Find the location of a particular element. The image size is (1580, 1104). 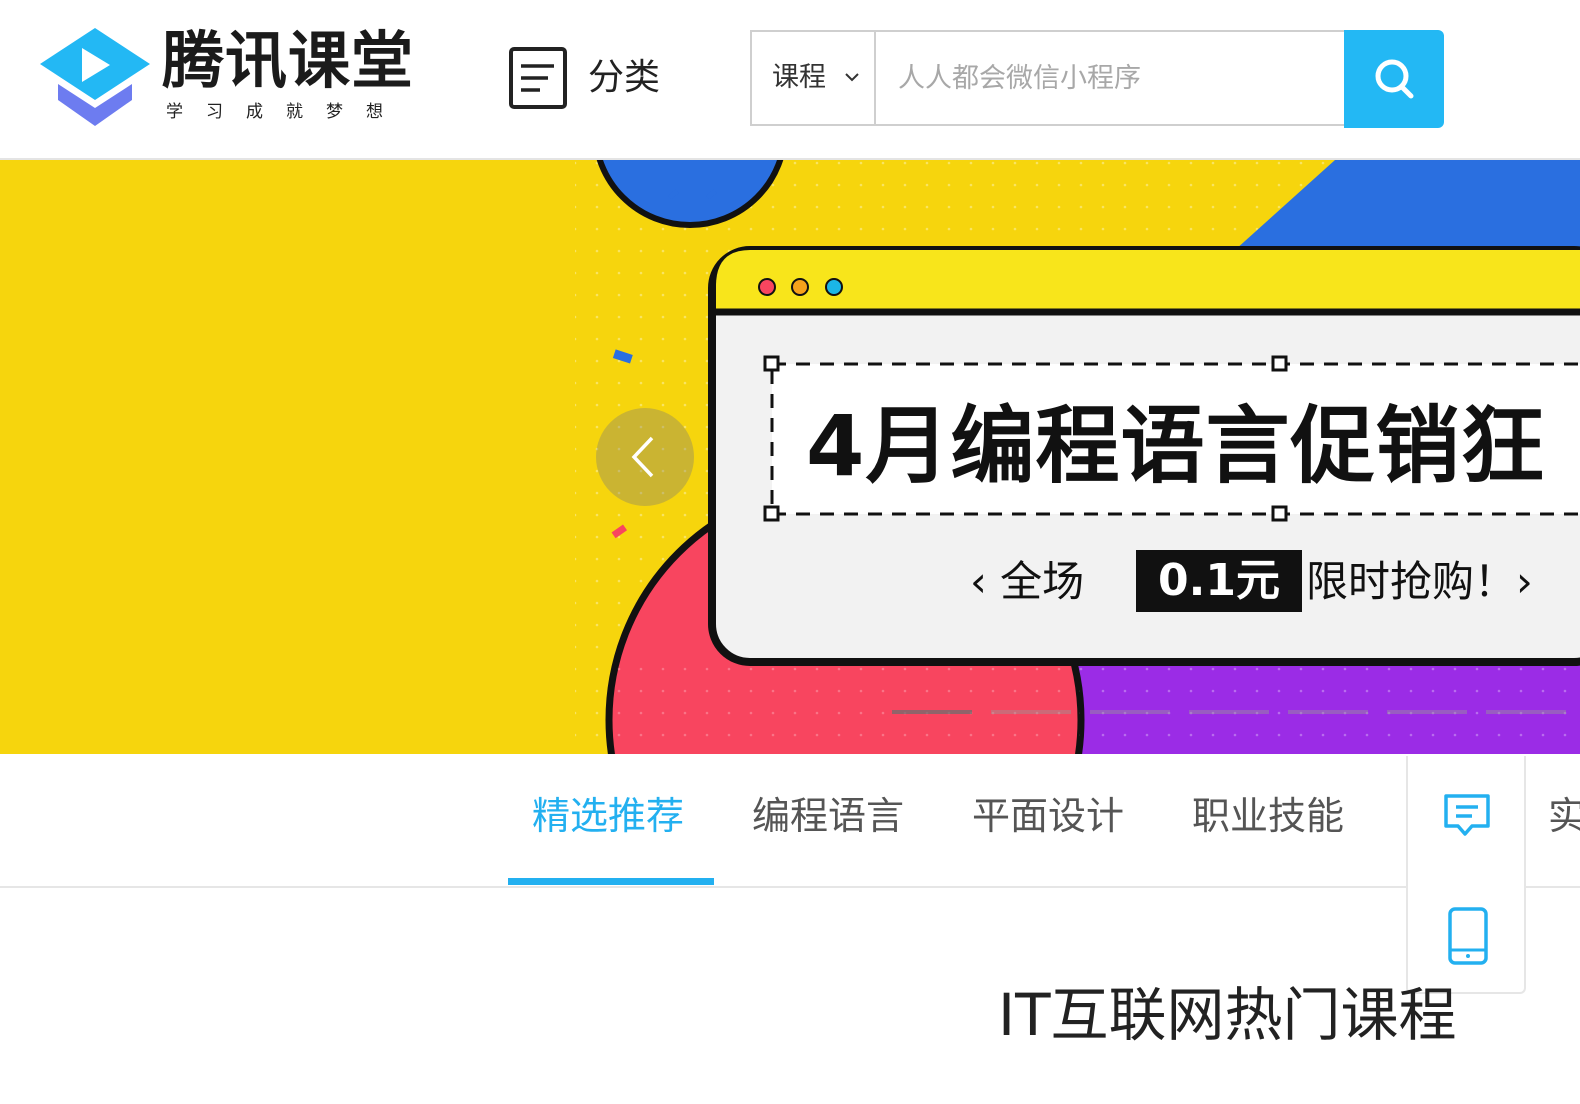

banner-subtitle-prefix: ‹ 全场 is located at coordinates (1027, 581).